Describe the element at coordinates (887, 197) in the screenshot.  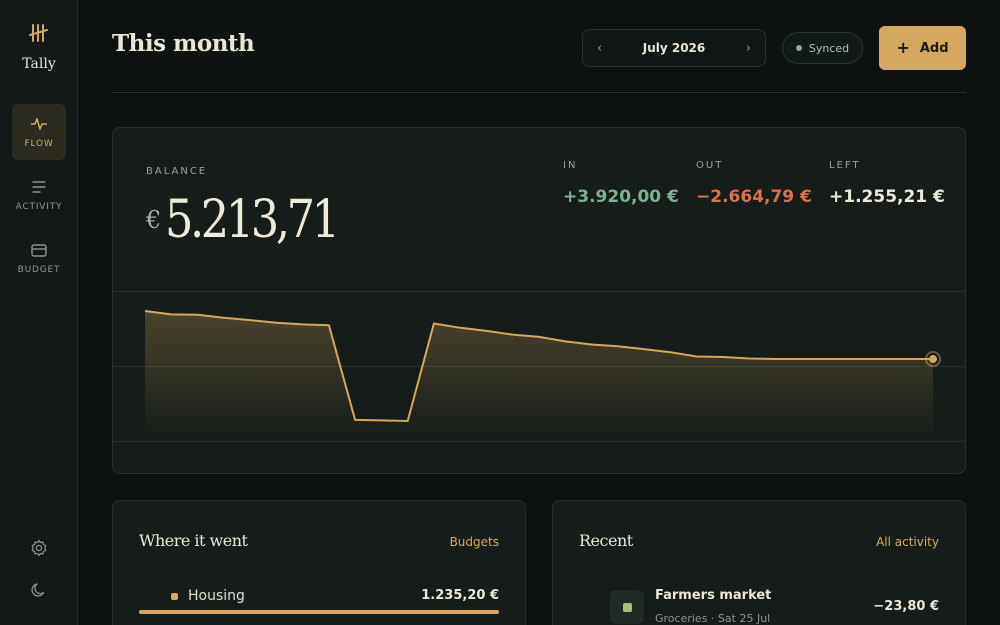
I see `remaining-value: +1.255,21 €` at that location.